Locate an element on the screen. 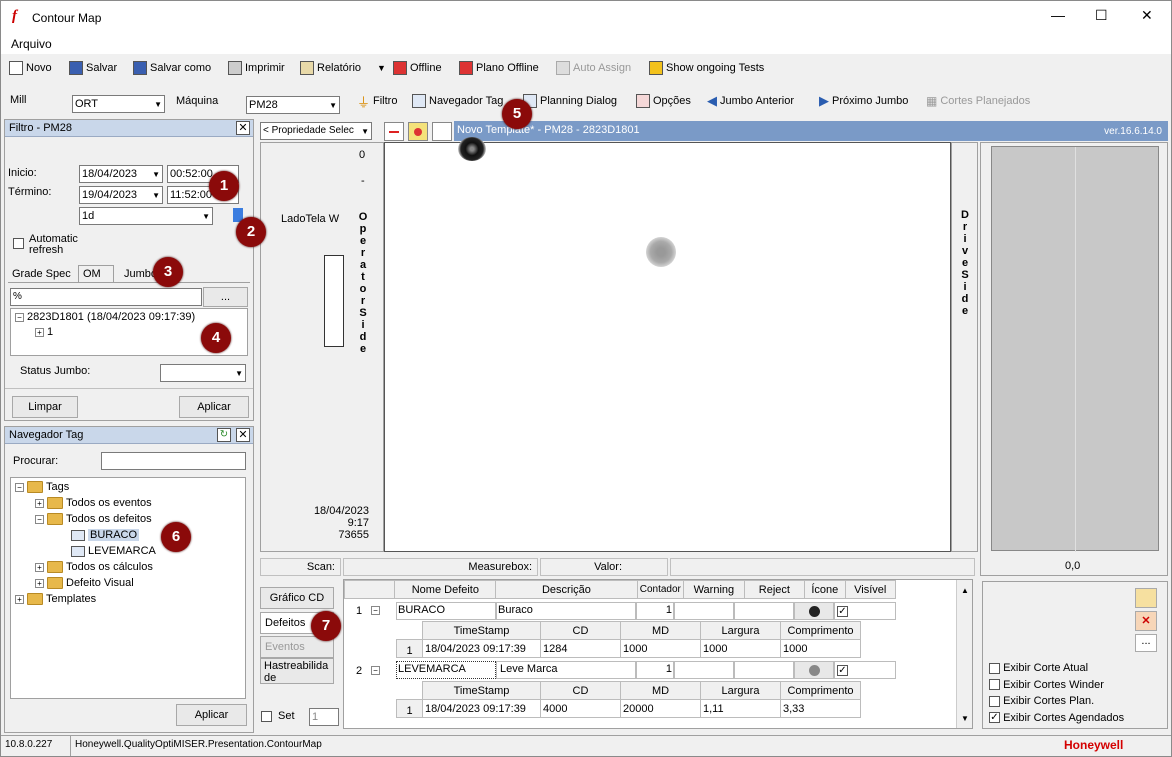 The width and height of the screenshot is (1172, 757). option-scheduled-cuts: ✓ Exibir Cortes Agendados is located at coordinates (1056, 718).